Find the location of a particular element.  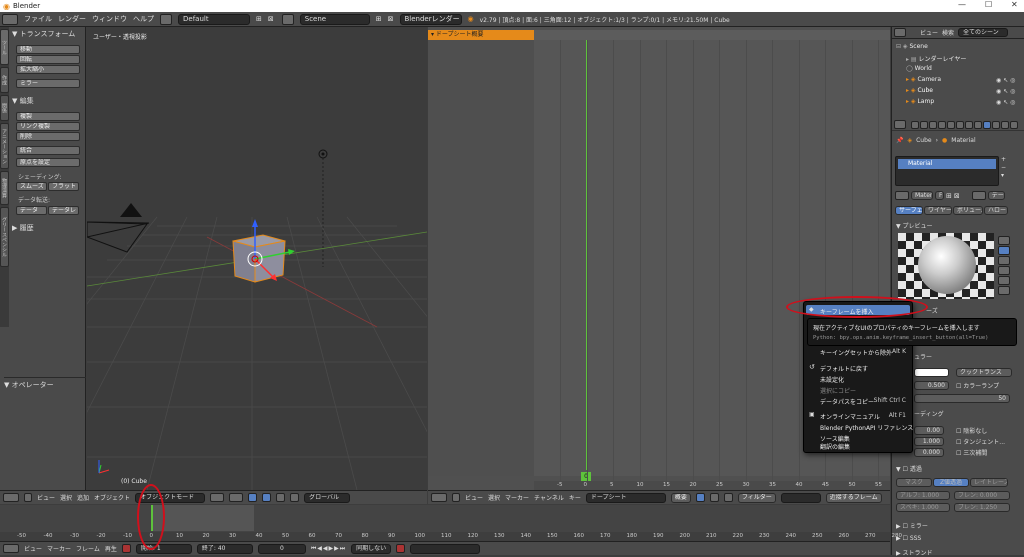

rotate-button: 回転 is located at coordinates (48, 59).